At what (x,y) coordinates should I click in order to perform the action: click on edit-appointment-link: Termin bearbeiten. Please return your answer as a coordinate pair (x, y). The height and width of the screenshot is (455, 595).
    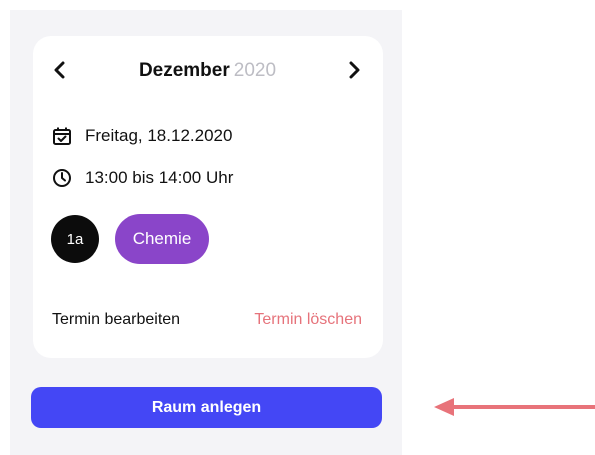
    Looking at the image, I should click on (116, 320).